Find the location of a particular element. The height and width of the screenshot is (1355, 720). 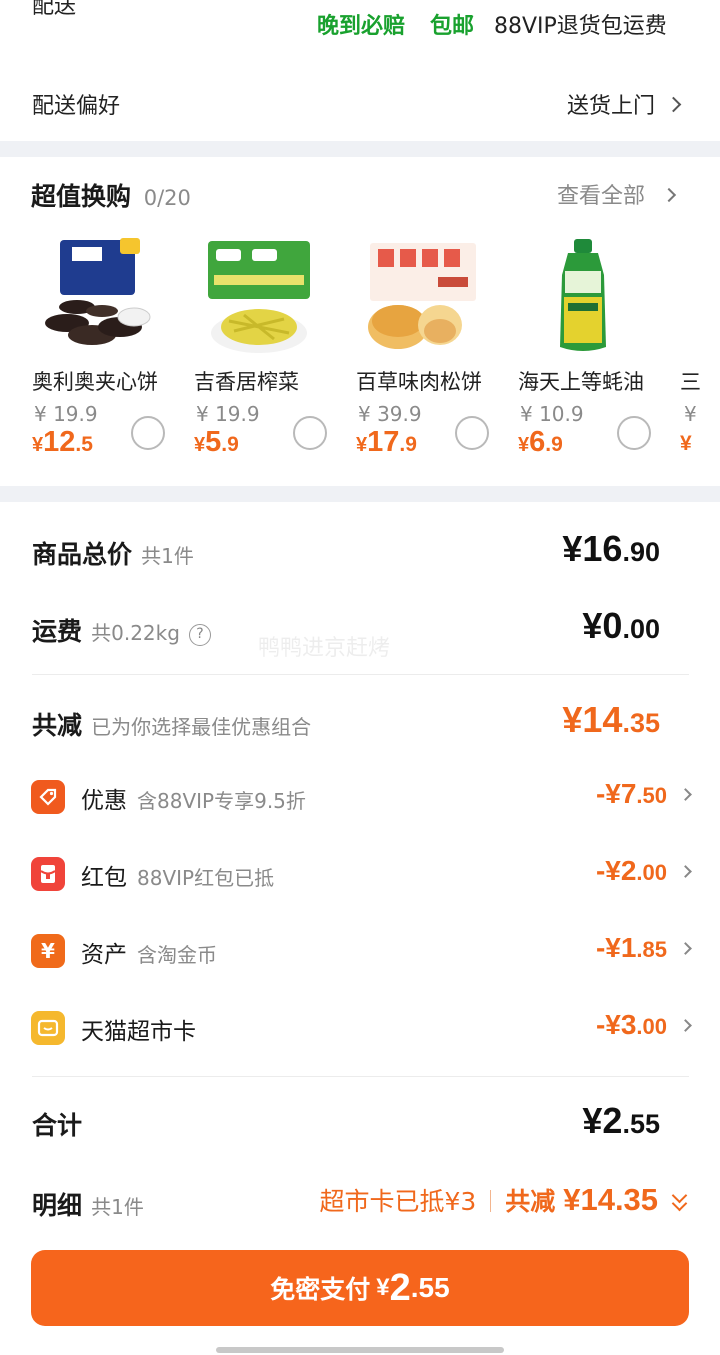

sum-label: 合计 is located at coordinates (57, 1125).